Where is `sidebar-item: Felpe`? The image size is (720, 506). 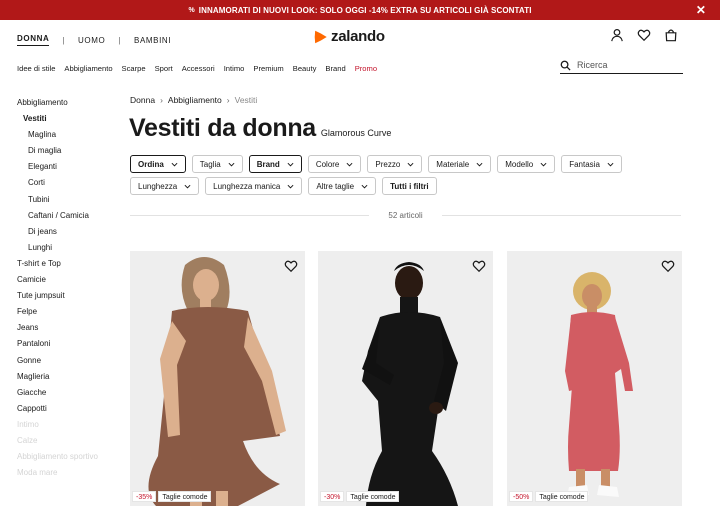
sidebar-item: Felpe is located at coordinates (67, 313).